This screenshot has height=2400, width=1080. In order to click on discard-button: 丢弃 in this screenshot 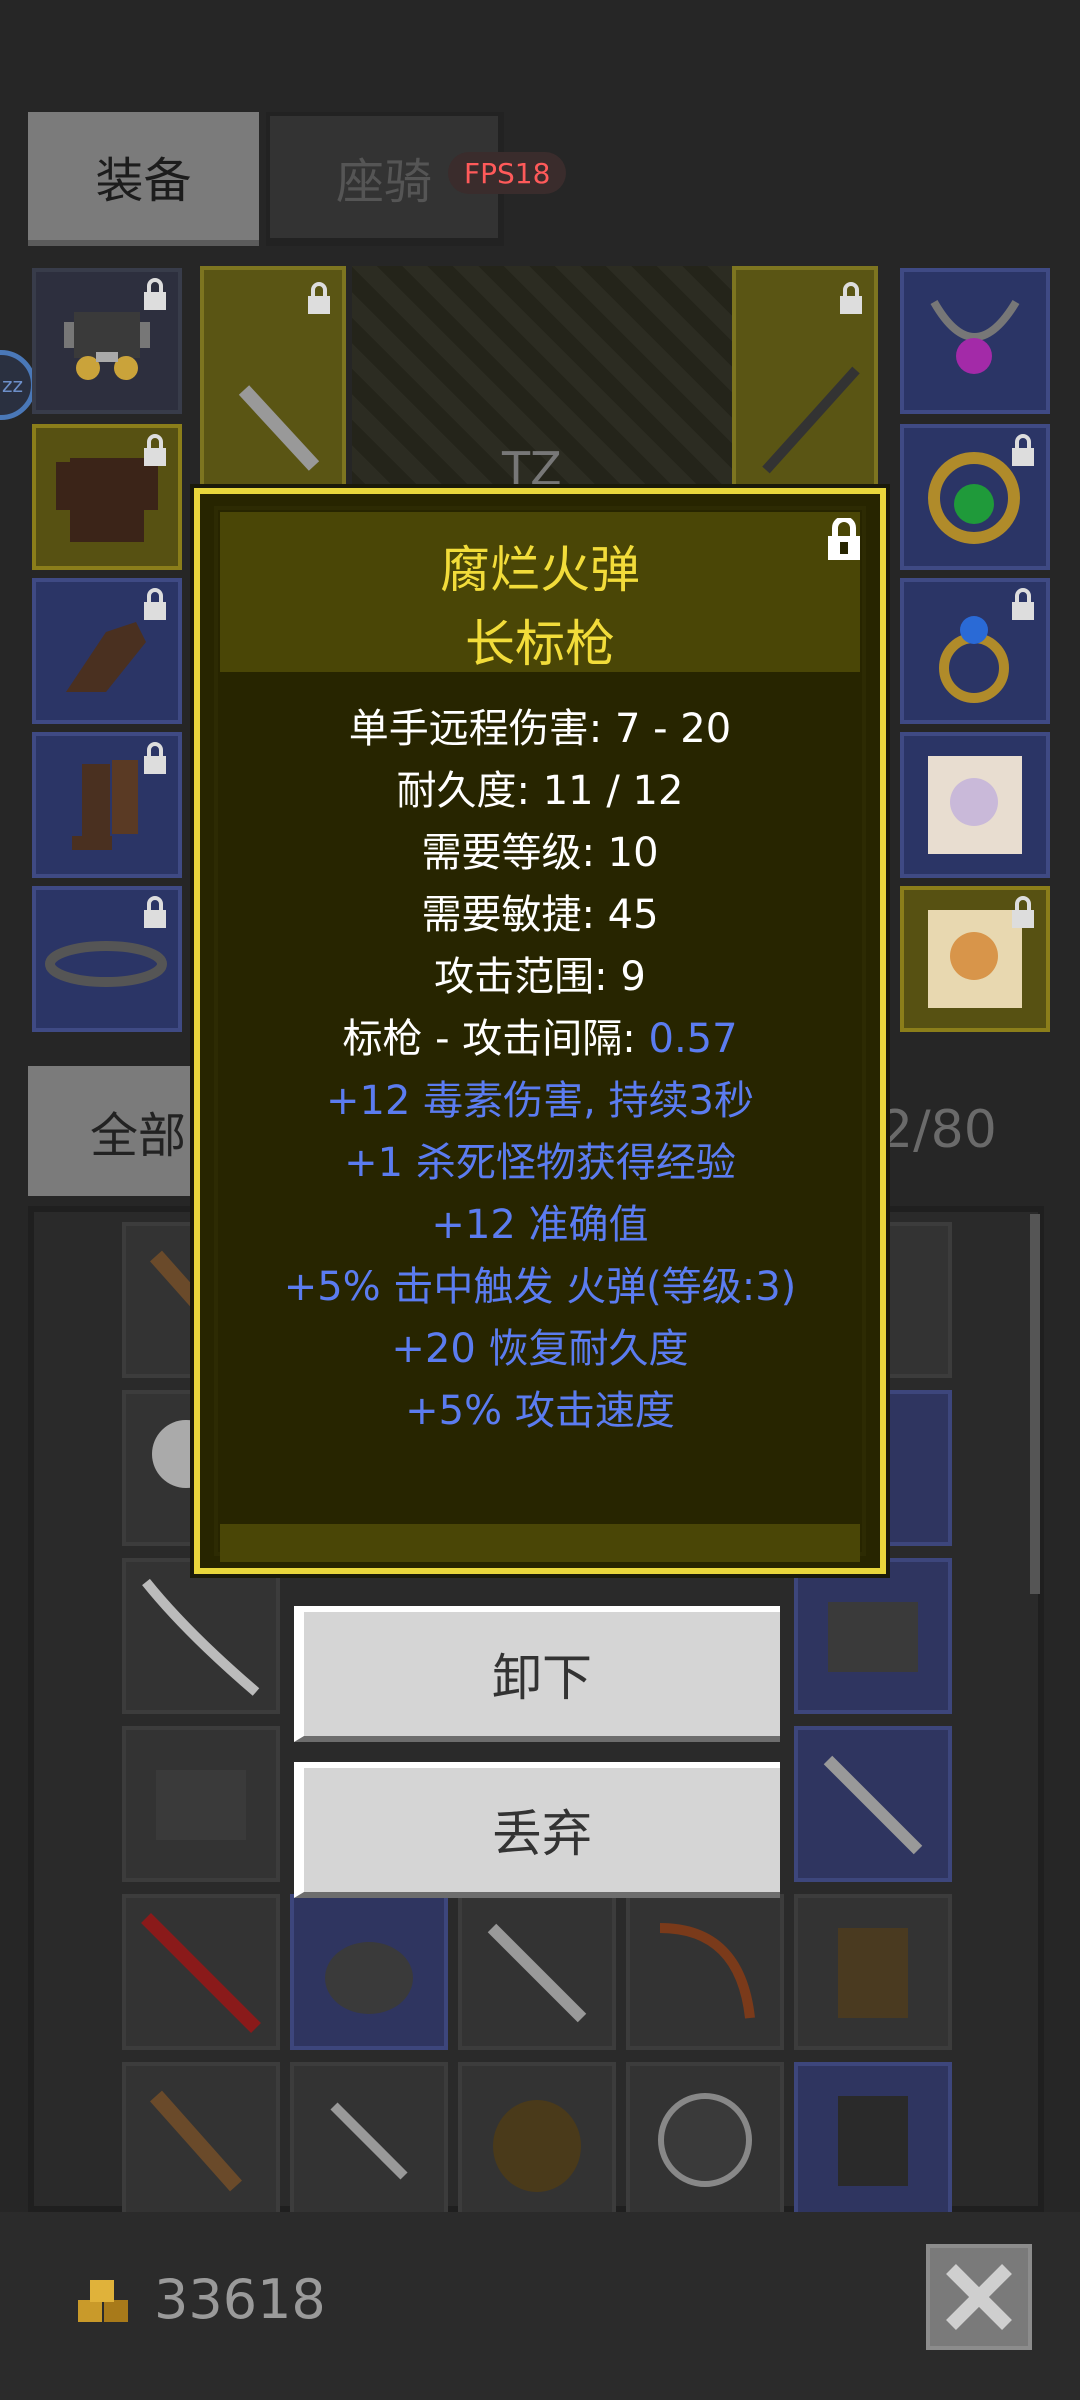, I will do `click(537, 1830)`.